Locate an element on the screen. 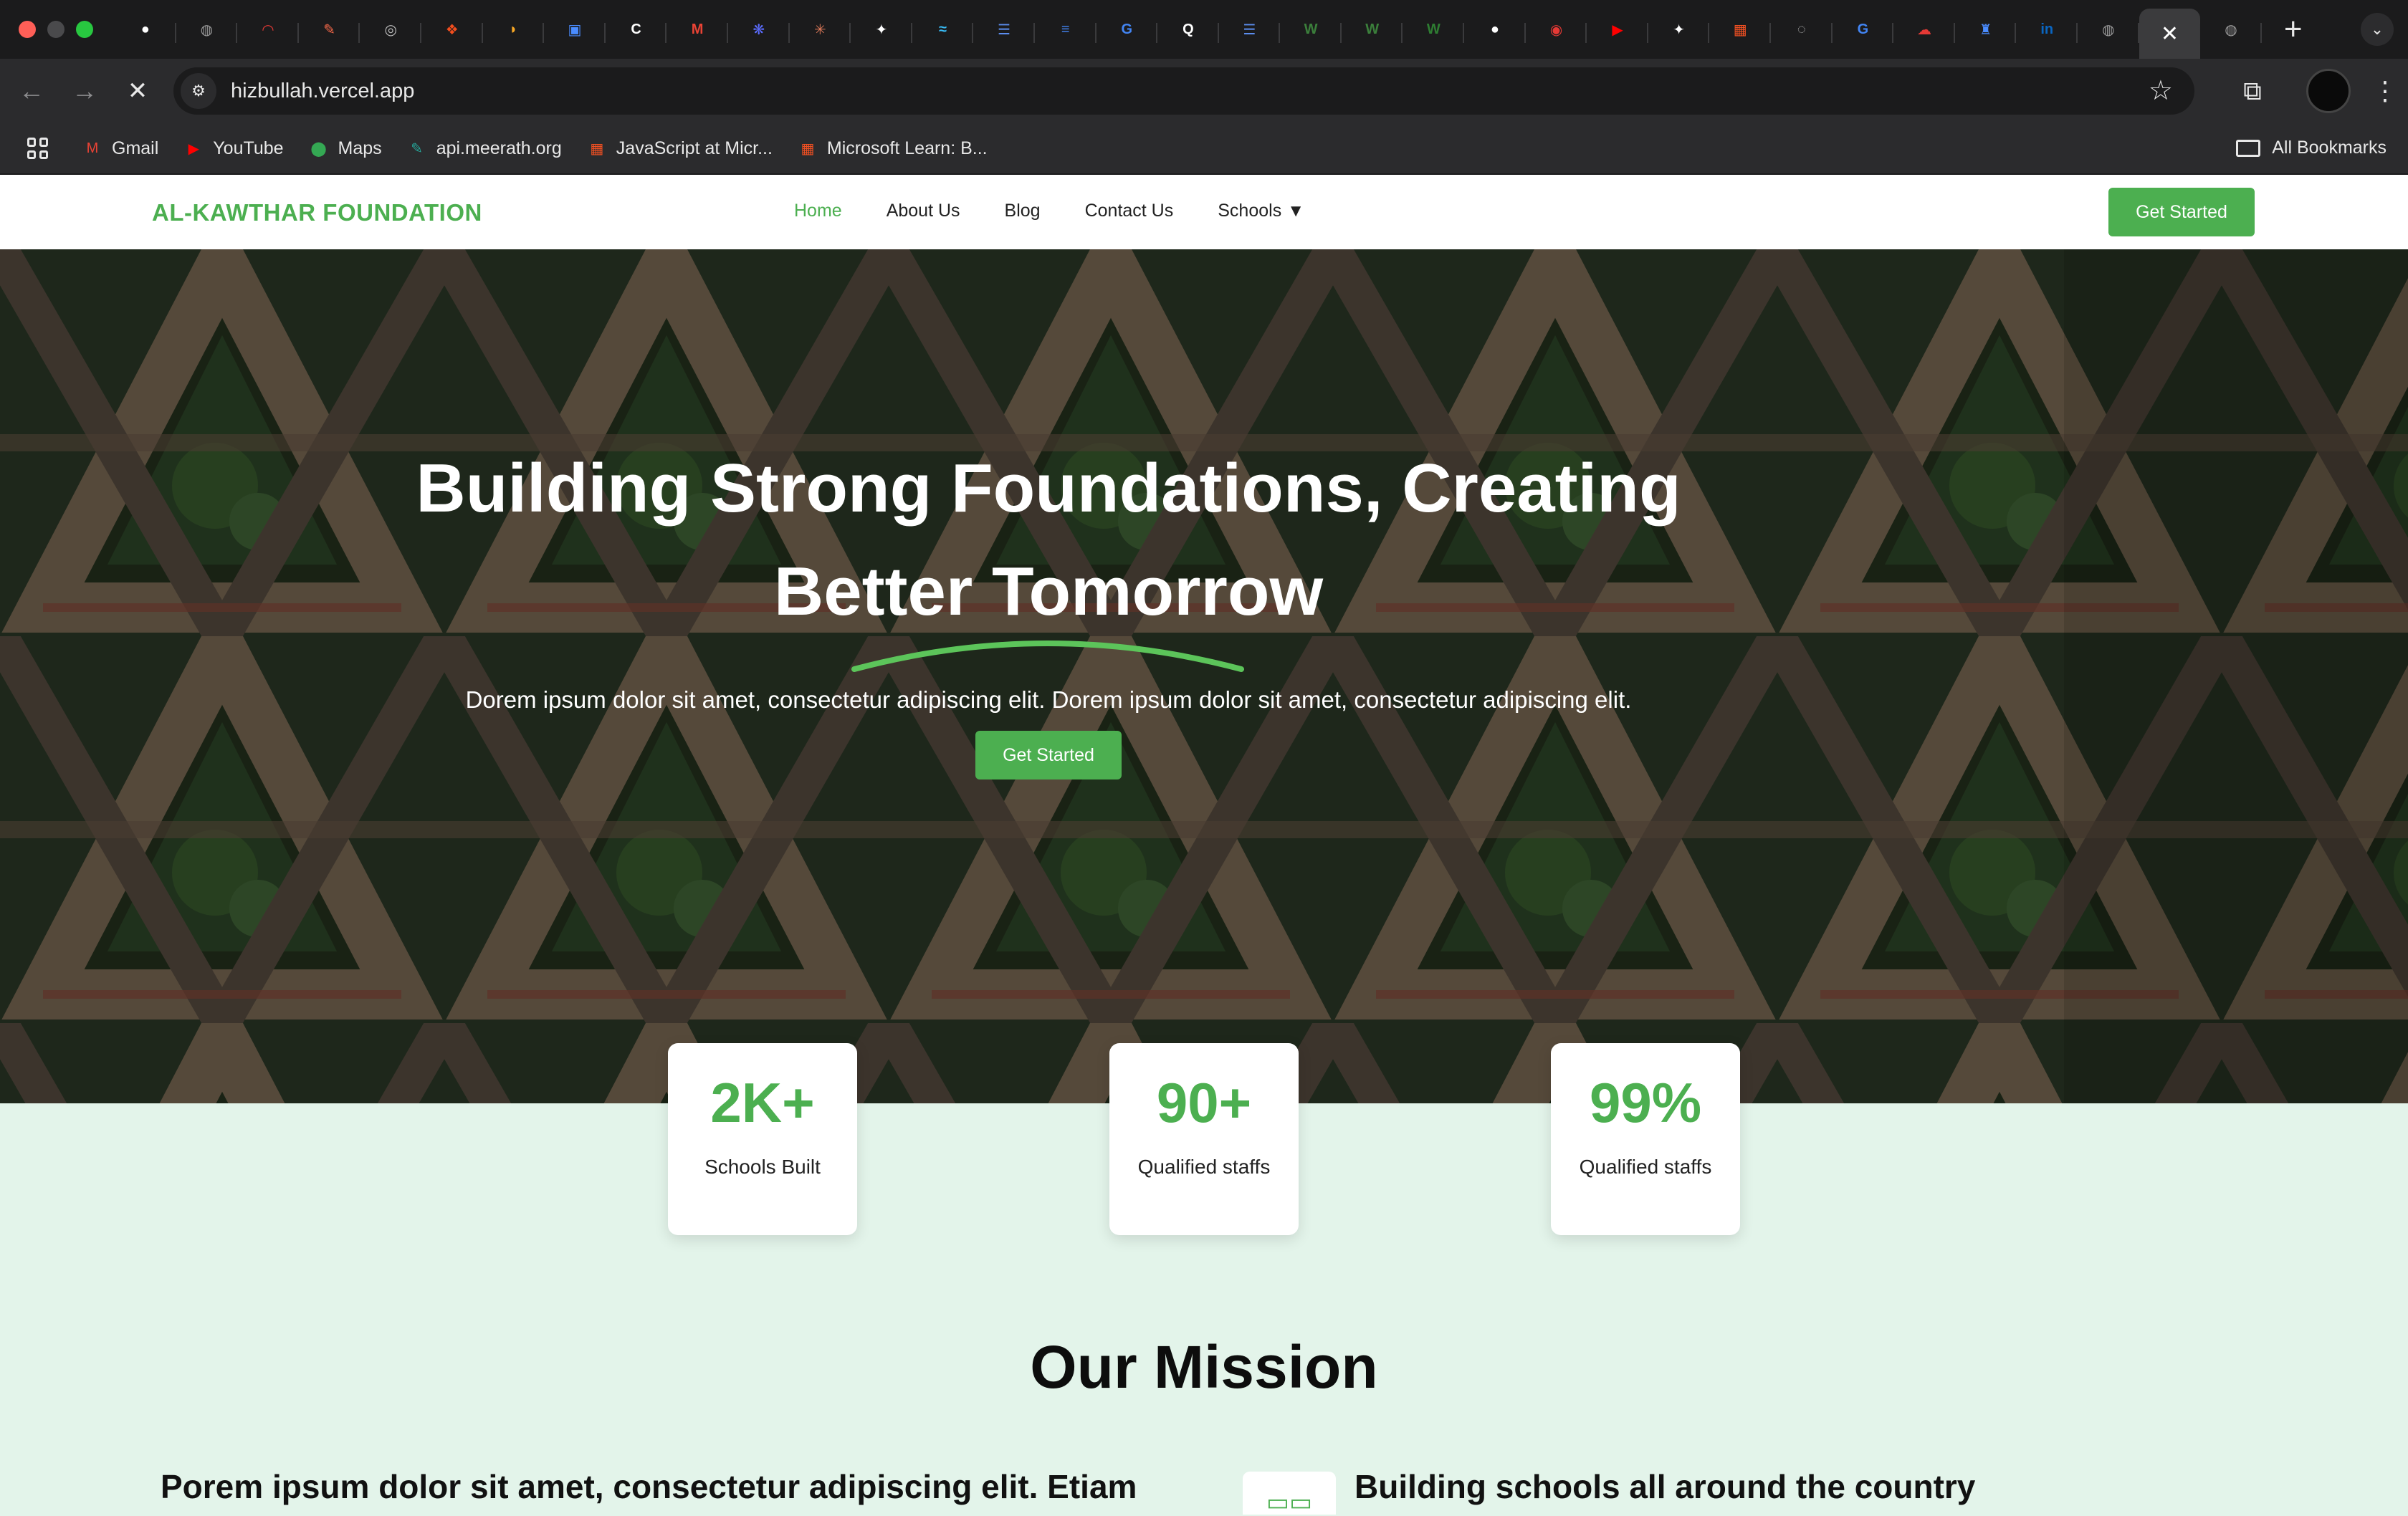 Image resolution: width=2408 pixels, height=1516 pixels. bookmark-item: ▶ YouTube is located at coordinates (233, 148).